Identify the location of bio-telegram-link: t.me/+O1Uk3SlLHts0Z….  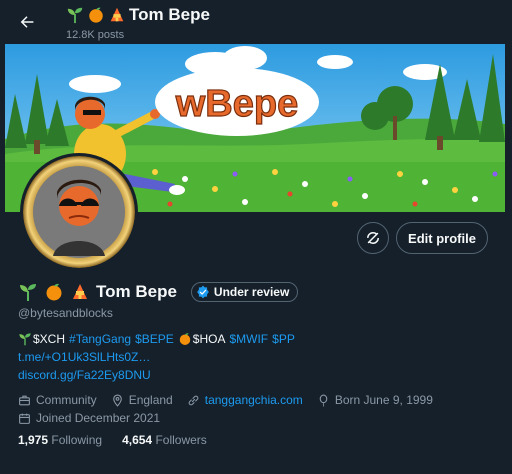
(84, 357).